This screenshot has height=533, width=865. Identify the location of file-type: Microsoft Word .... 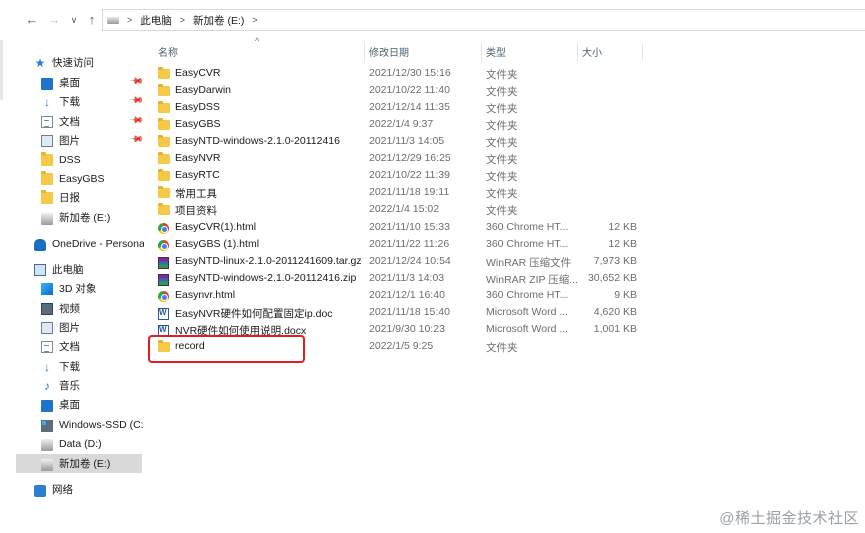
(527, 328).